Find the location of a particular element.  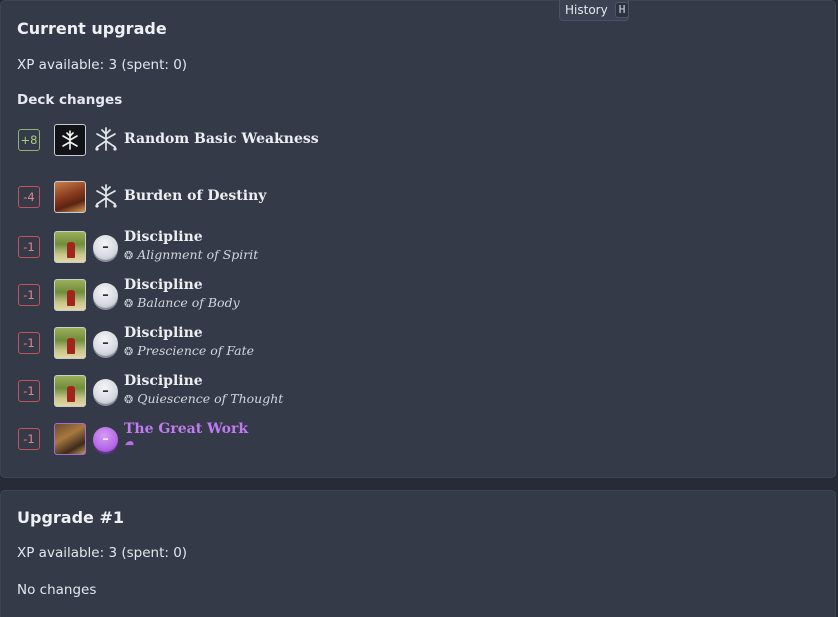

deck-change-row: -1 – The Great Work ⯊ is located at coordinates (397, 439).